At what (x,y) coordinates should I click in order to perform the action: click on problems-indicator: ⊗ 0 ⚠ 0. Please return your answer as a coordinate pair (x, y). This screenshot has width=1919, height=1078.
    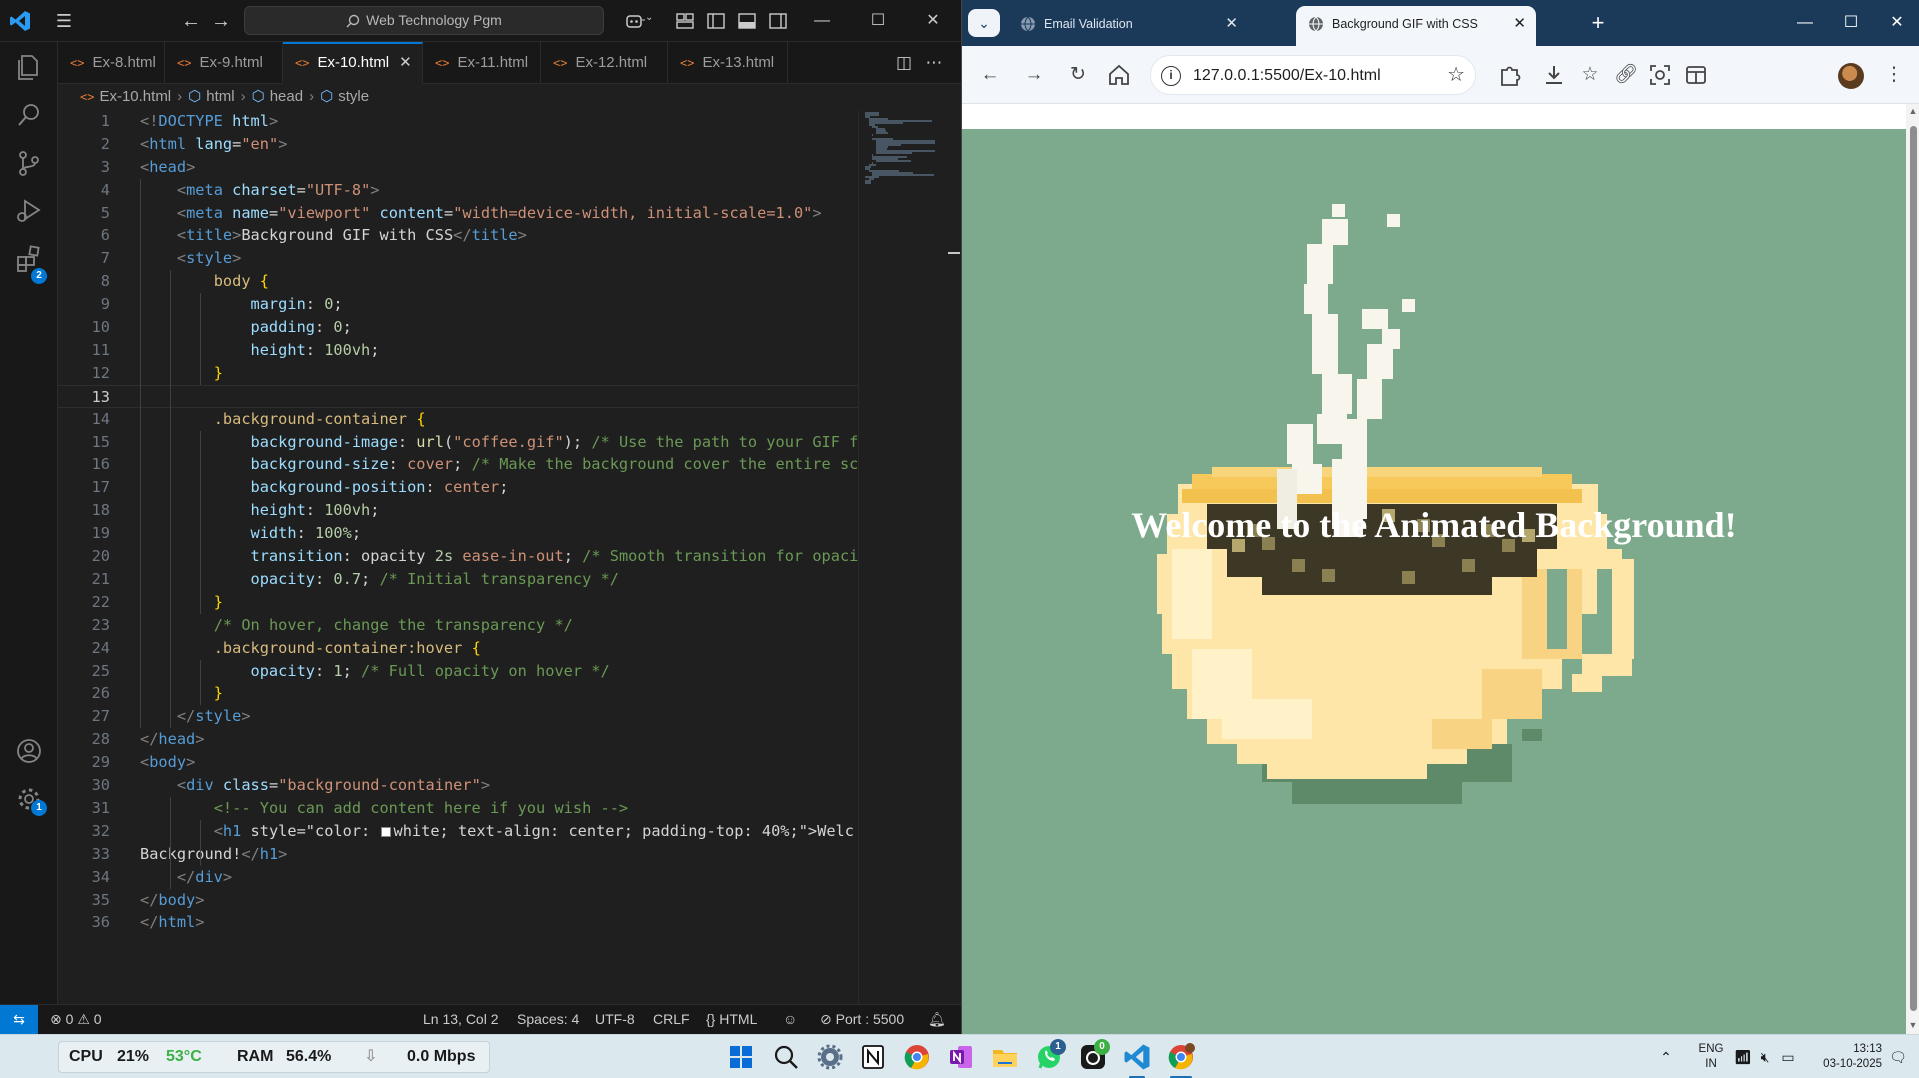
    Looking at the image, I should click on (76, 1019).